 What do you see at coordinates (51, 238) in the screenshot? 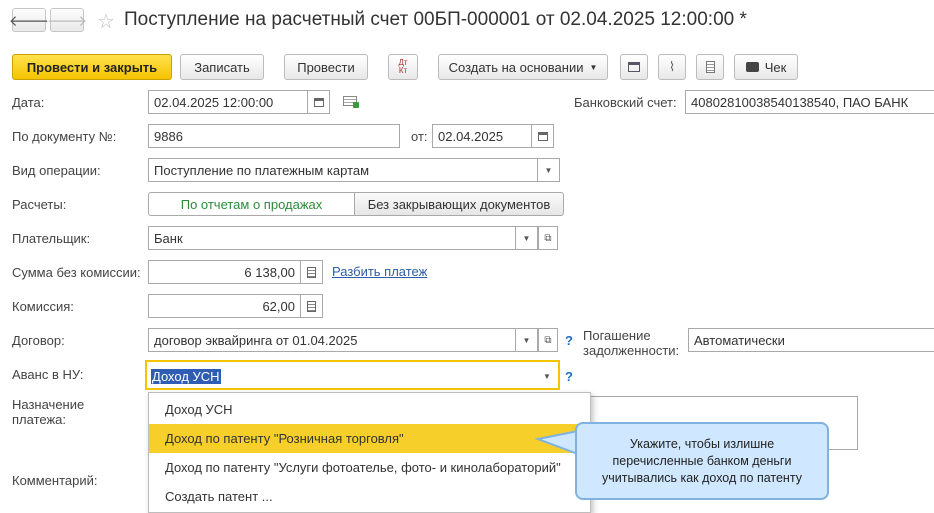
I see `payer-label: Плательщик:` at bounding box center [51, 238].